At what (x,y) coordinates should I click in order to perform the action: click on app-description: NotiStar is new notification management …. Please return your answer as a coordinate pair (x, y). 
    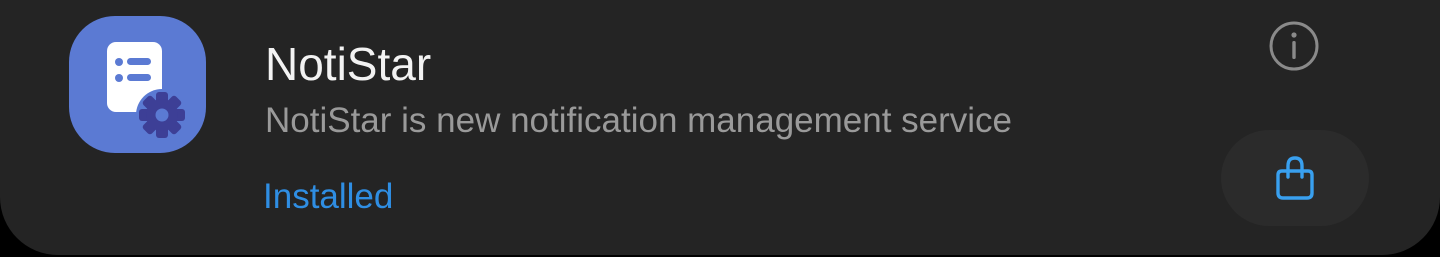
    Looking at the image, I should click on (639, 120).